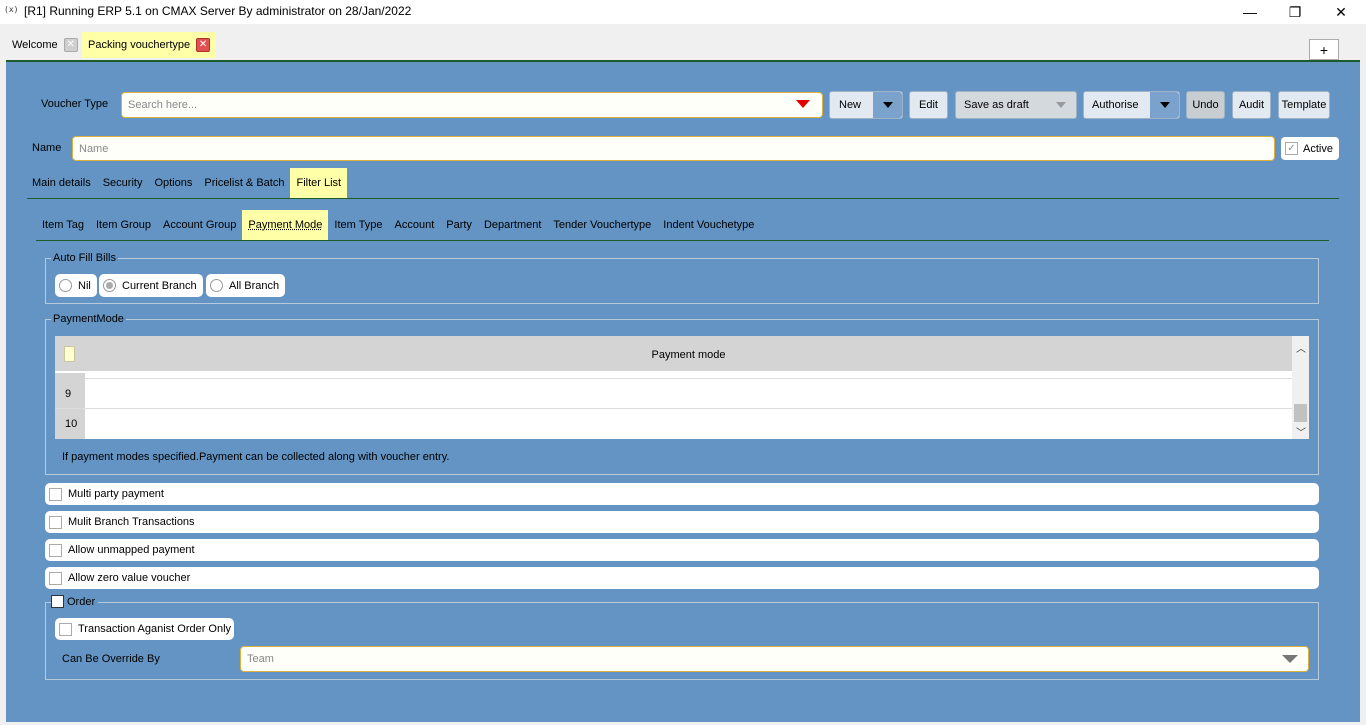 The width and height of the screenshot is (1366, 725). I want to click on save-draft-dropdown-icon, so click(1061, 105).